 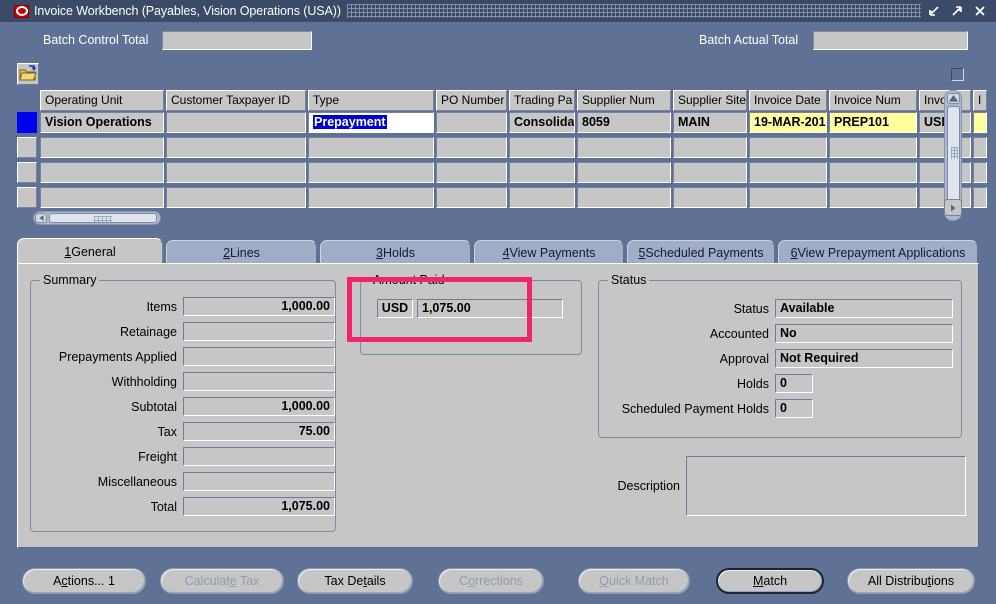 I want to click on header-checkbox, so click(x=957, y=74).